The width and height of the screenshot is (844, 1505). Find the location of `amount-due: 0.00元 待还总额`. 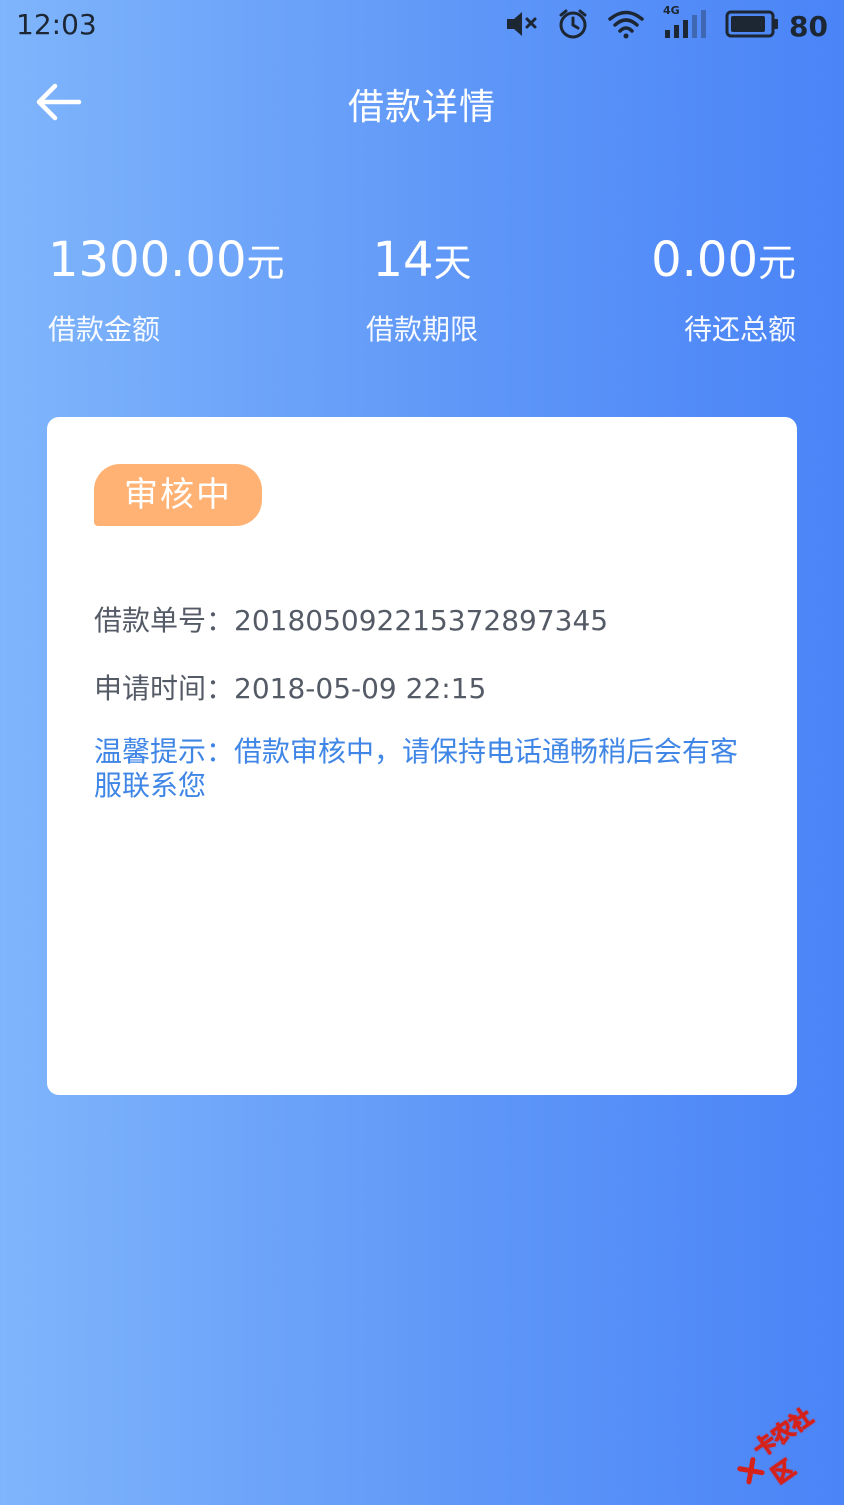

amount-due: 0.00元 待还总额 is located at coordinates (723, 288).